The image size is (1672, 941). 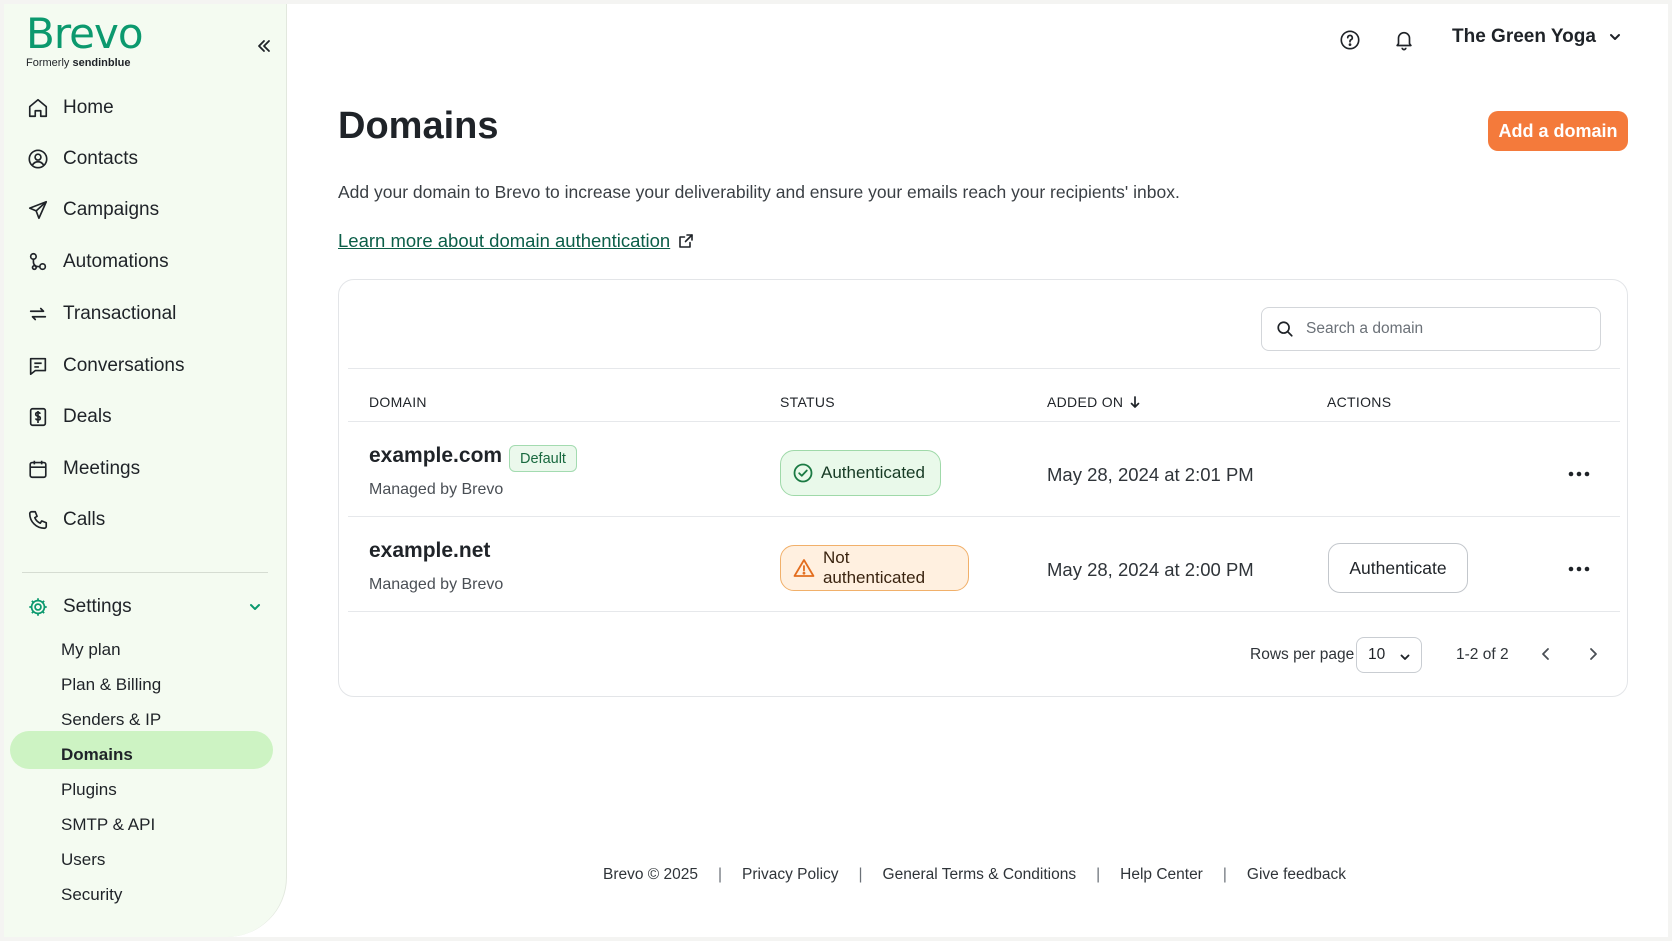 What do you see at coordinates (1359, 402) in the screenshot?
I see `column-header-actions: ACTIONS` at bounding box center [1359, 402].